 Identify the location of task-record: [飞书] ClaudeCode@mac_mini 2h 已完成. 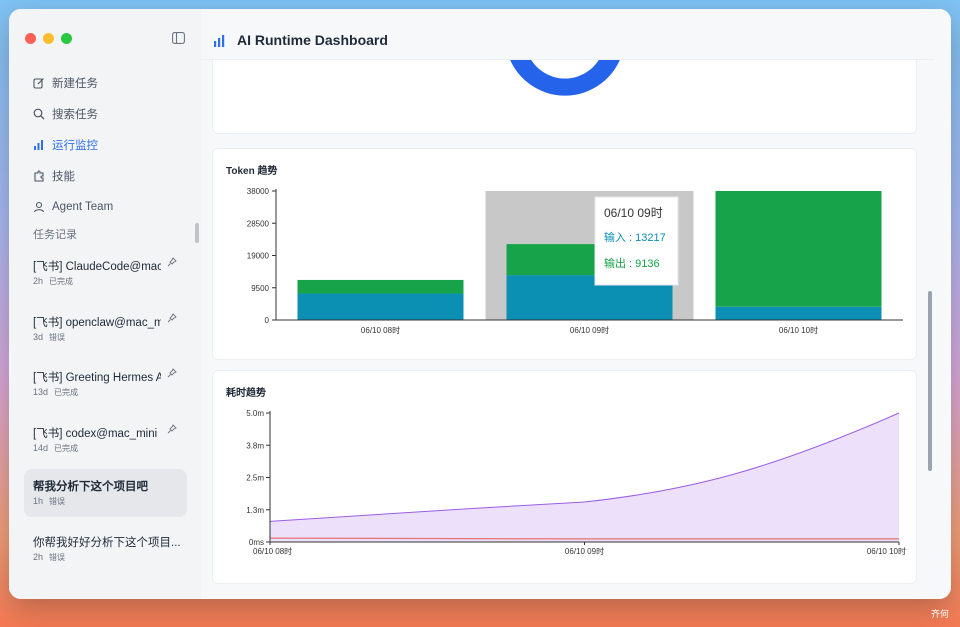
(105, 273).